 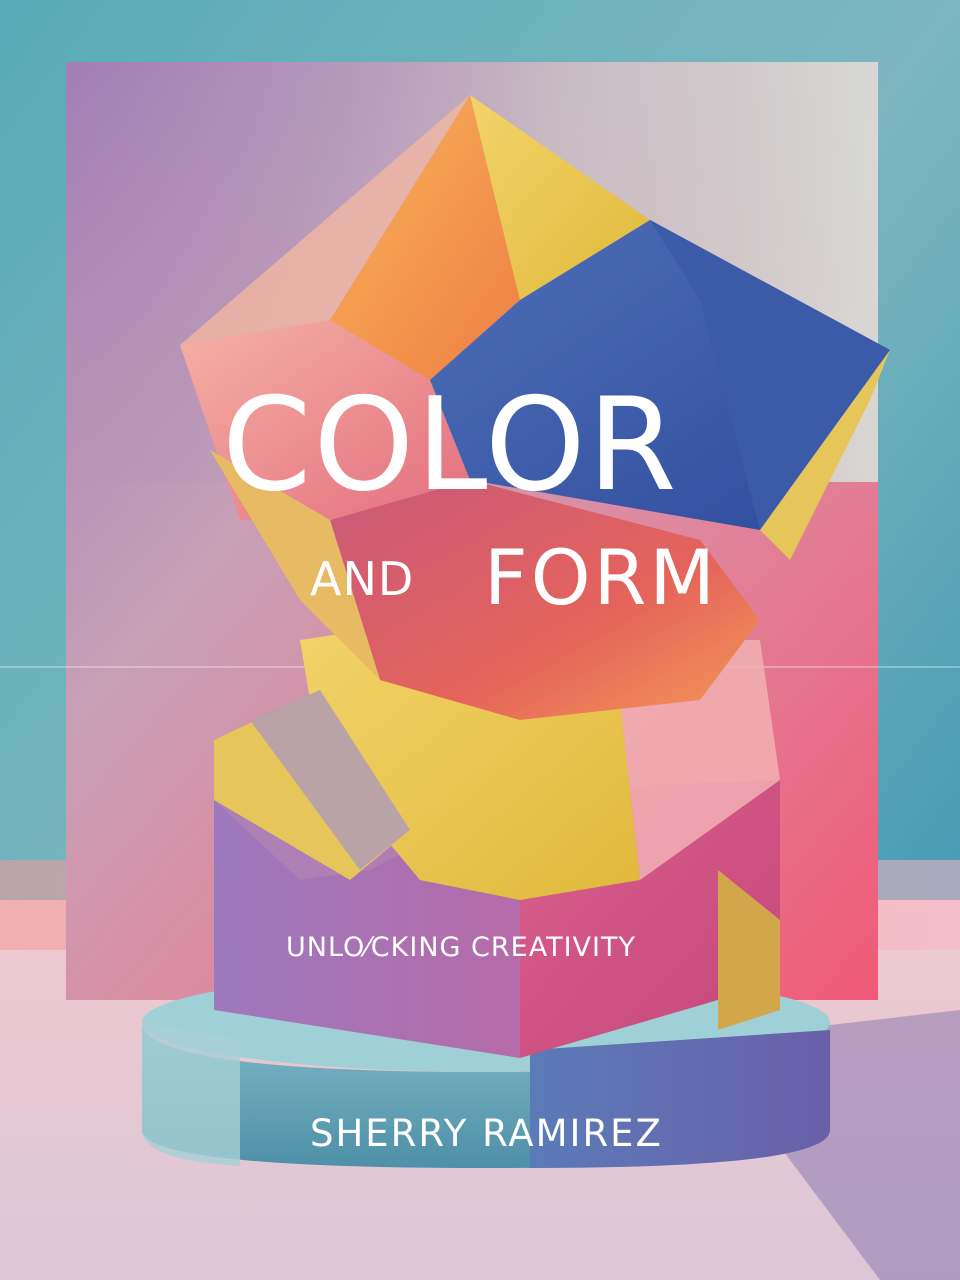 I want to click on title-form: FORM, so click(x=601, y=577).